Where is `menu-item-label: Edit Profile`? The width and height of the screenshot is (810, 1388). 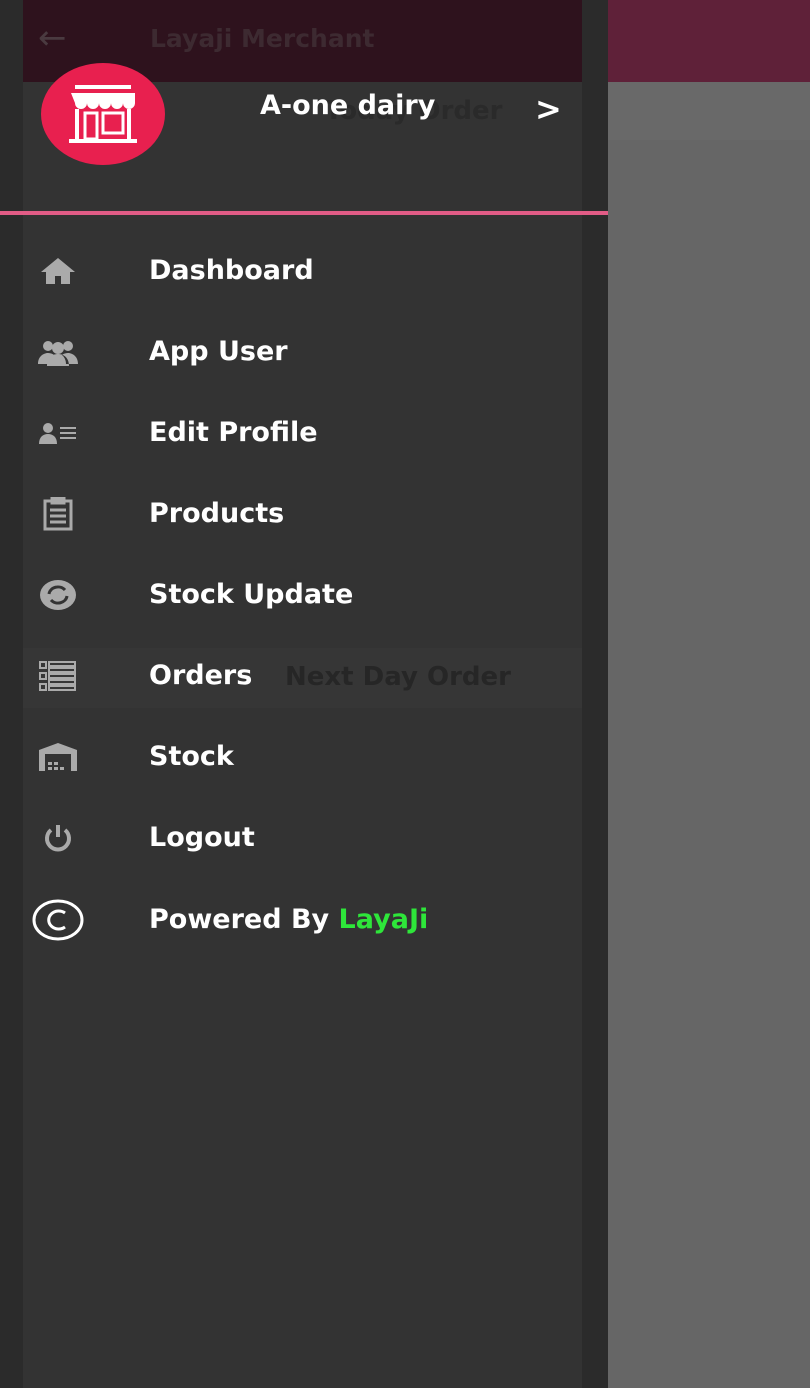
menu-item-label: Edit Profile is located at coordinates (233, 432).